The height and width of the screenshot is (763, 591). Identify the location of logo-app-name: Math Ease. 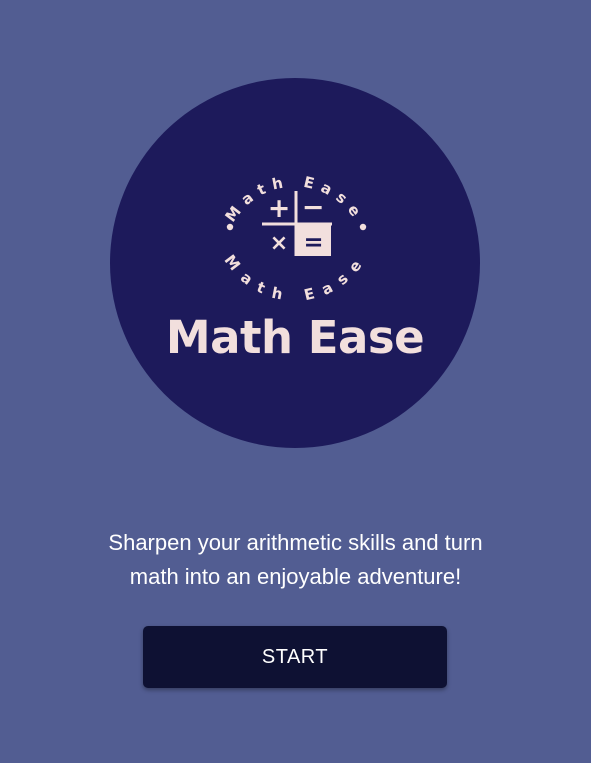
(295, 337).